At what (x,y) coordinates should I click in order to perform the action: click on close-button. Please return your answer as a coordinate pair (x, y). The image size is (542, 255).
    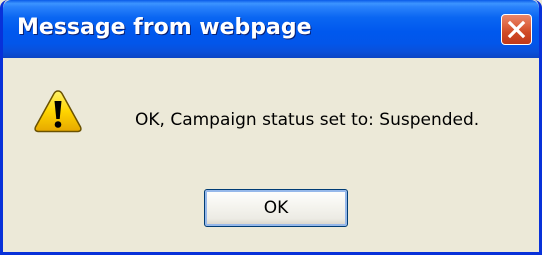
    Looking at the image, I should click on (516, 29).